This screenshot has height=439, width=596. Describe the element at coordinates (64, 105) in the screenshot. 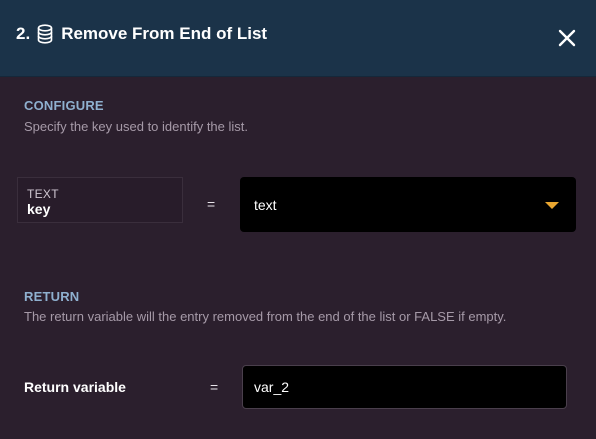

I see `configure-heading: CONFIGURE` at that location.